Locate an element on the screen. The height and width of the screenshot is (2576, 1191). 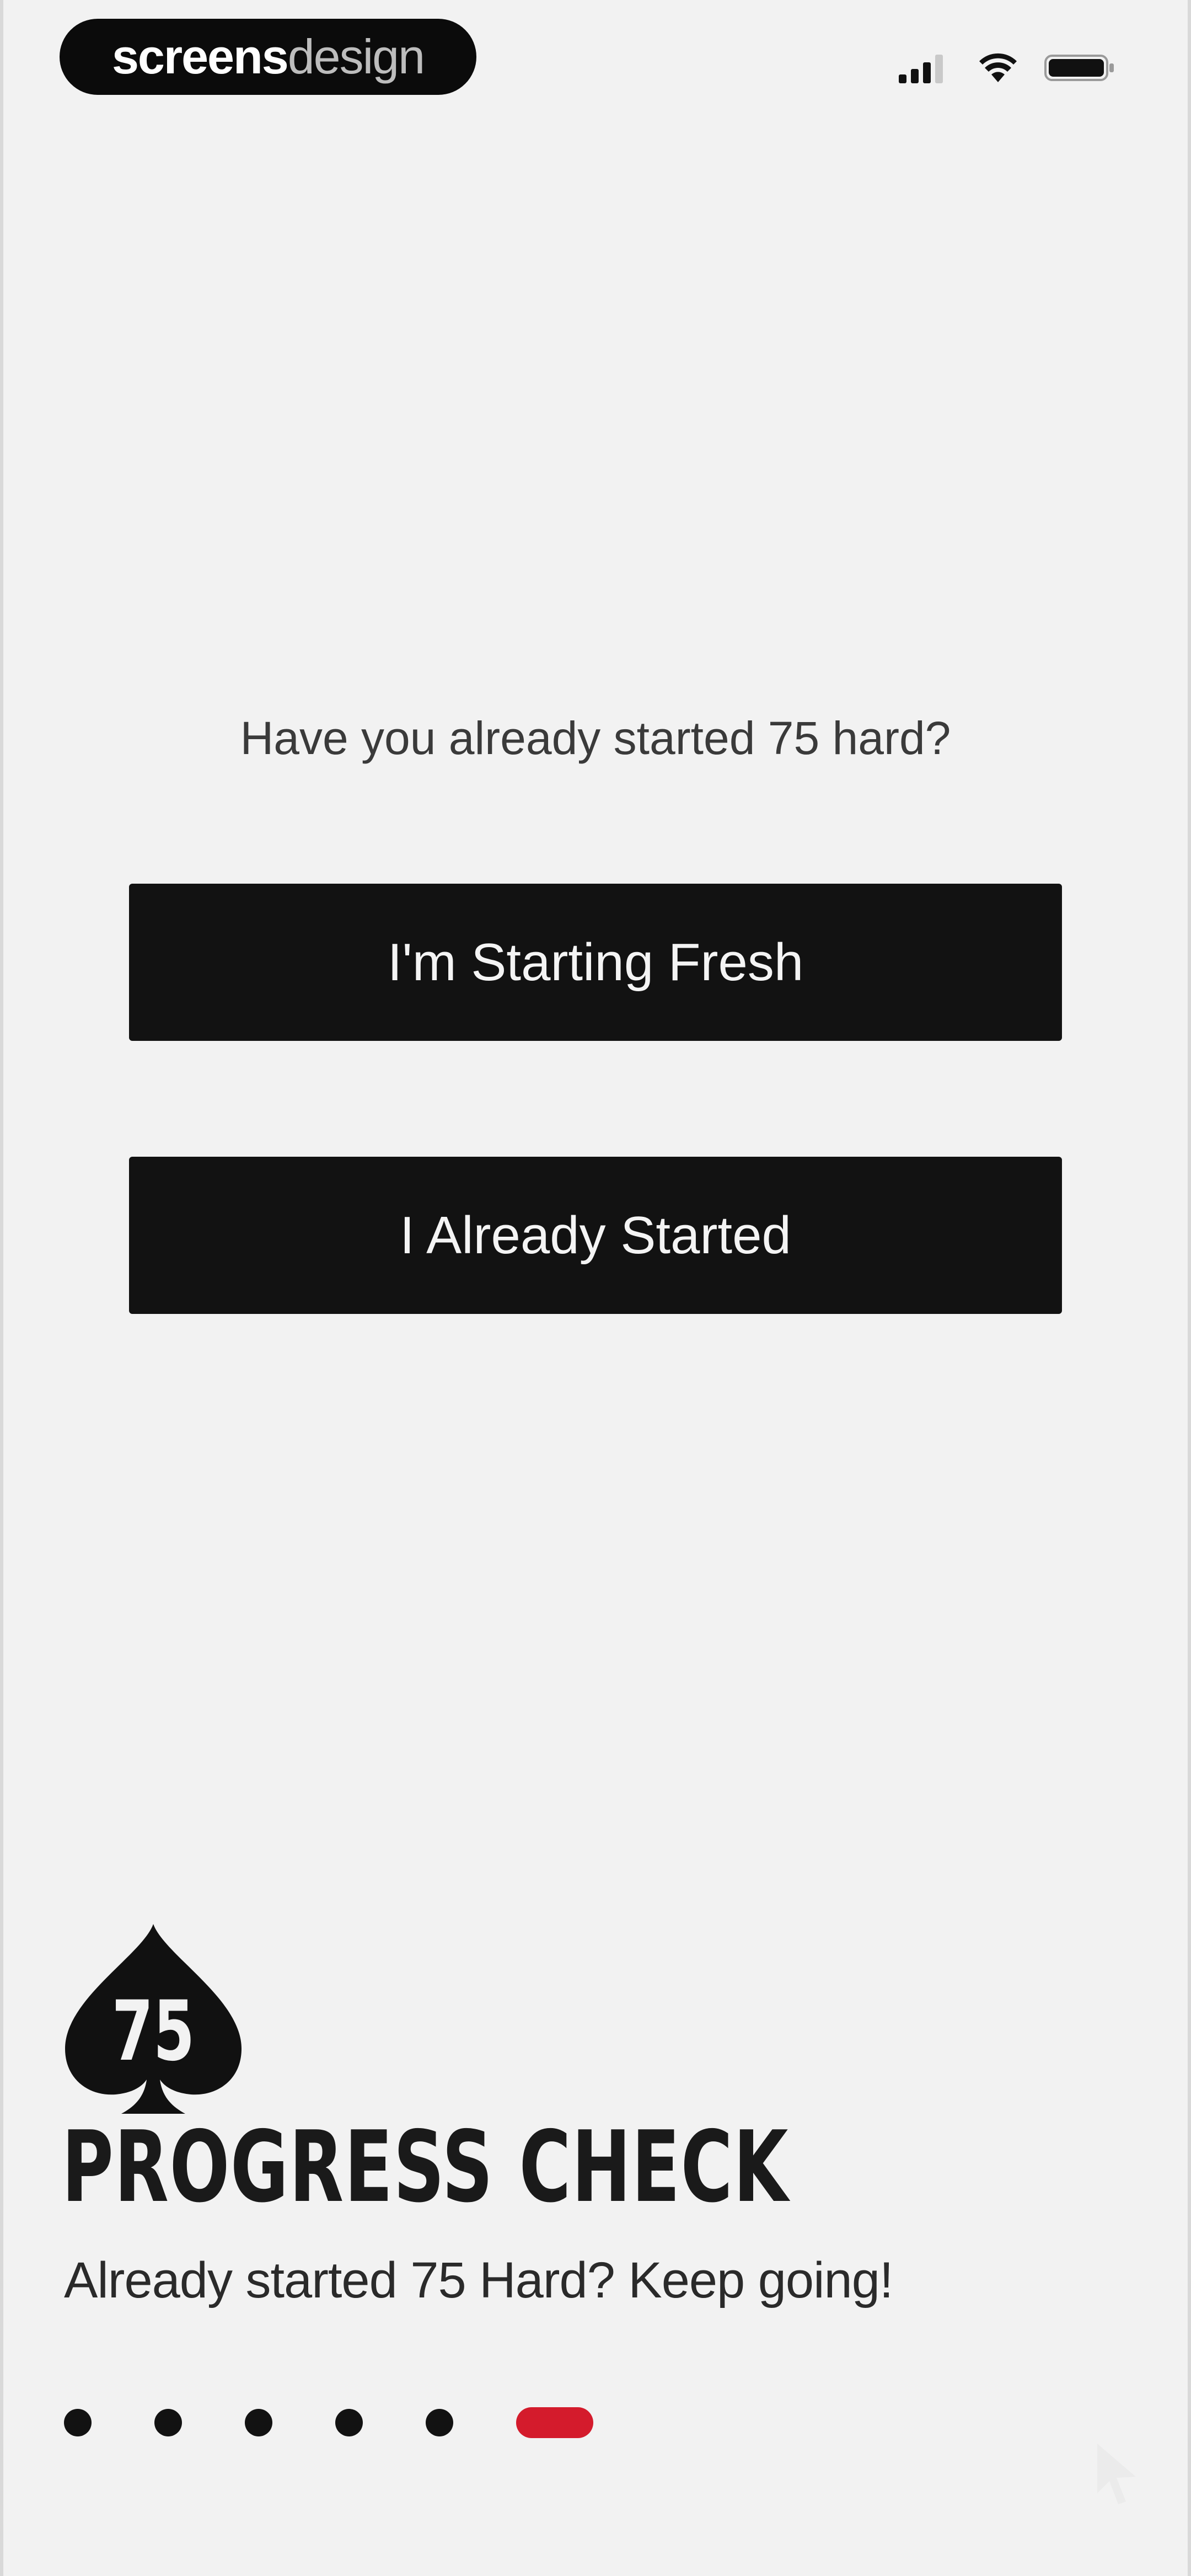
wifi-icon is located at coordinates (998, 67).